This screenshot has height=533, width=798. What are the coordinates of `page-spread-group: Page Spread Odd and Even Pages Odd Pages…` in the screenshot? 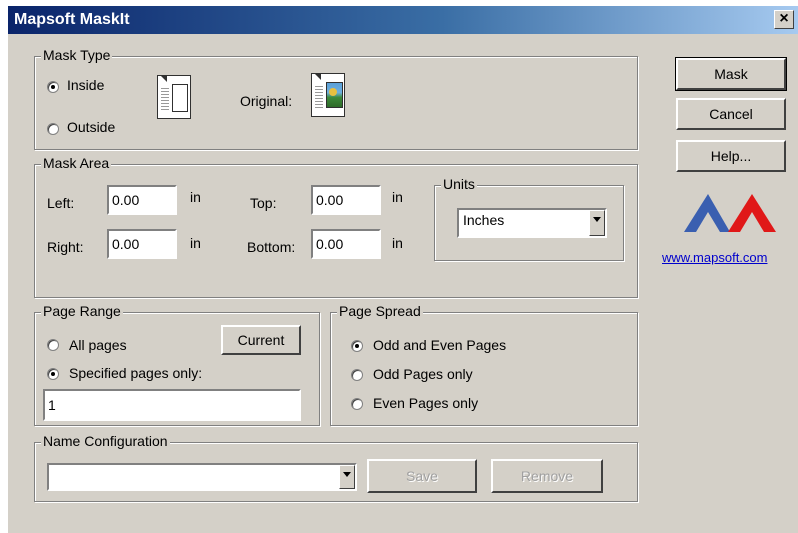 It's located at (484, 364).